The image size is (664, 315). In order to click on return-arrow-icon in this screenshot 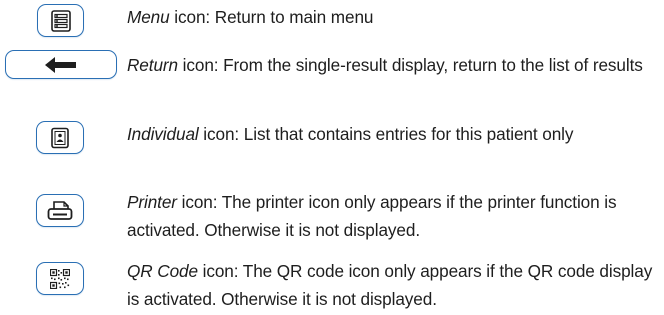, I will do `click(60, 64)`.